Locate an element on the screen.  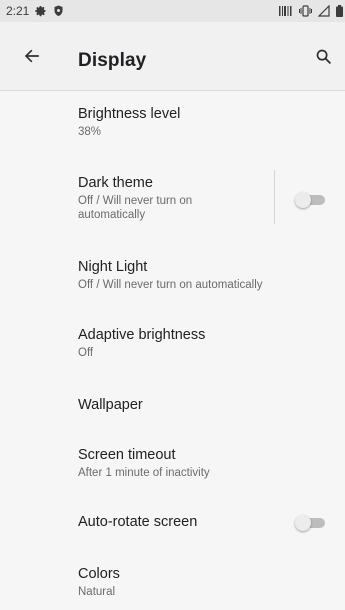
search-icon is located at coordinates (323, 56).